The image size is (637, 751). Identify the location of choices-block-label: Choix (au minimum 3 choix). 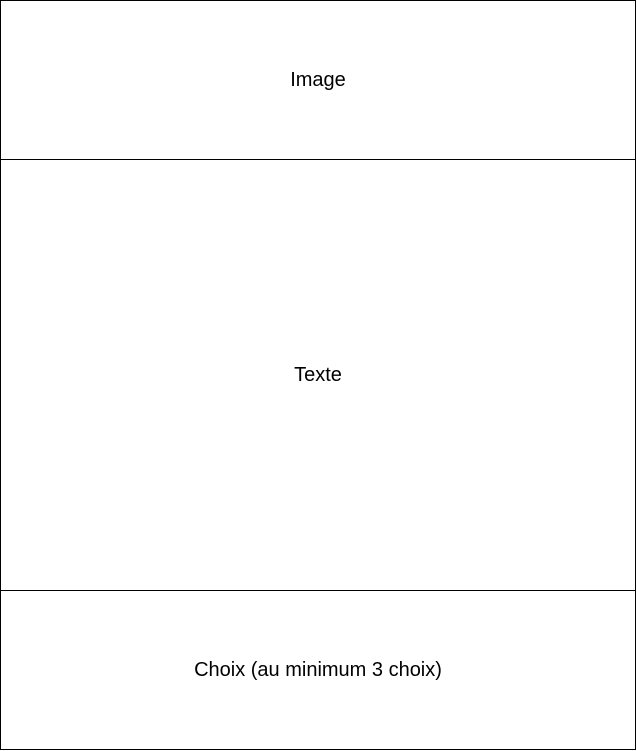
(318, 670).